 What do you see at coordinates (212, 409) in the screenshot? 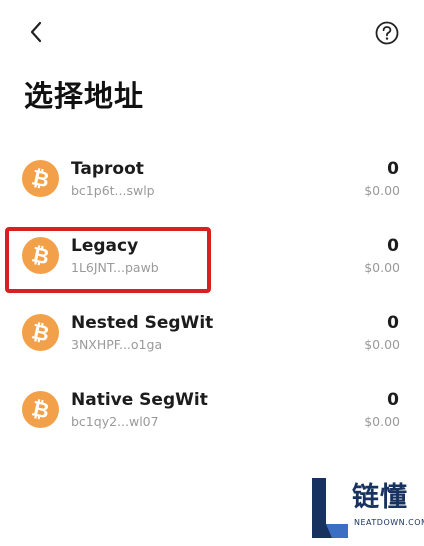
I see `address-row-native-segwit: ₿ Native SegWit bc1qy2...wl07 0 $0.00` at bounding box center [212, 409].